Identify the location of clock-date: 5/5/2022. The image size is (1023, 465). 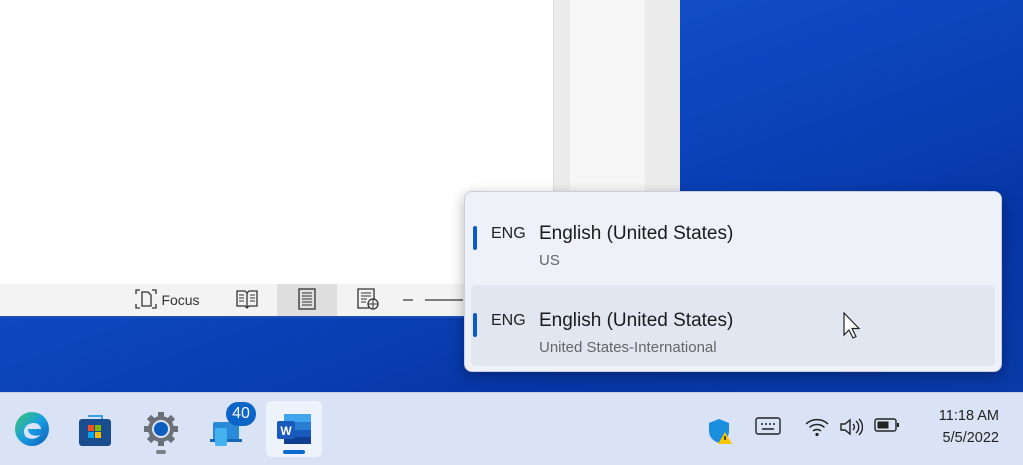
(970, 438).